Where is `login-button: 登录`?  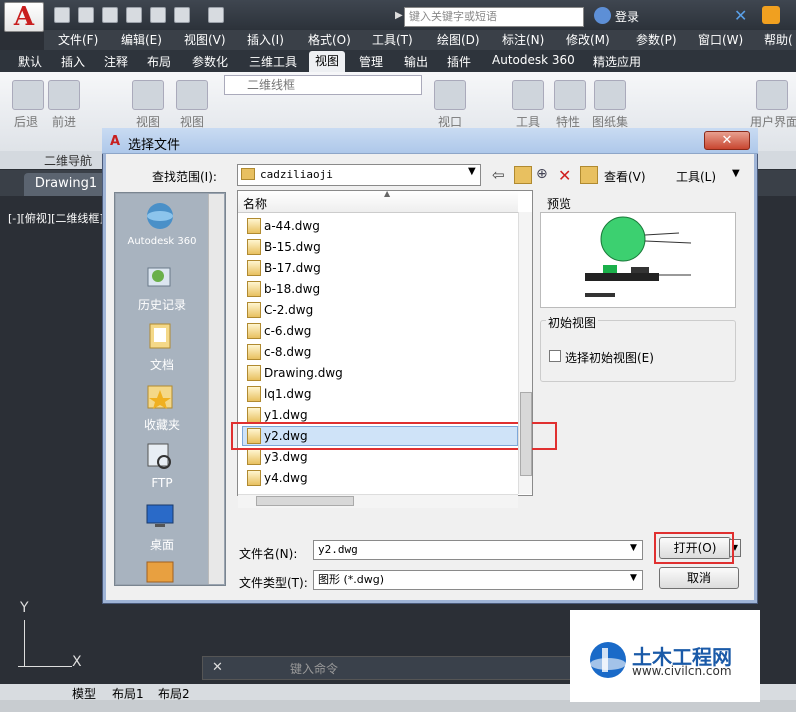
login-button: 登录 is located at coordinates (627, 16).